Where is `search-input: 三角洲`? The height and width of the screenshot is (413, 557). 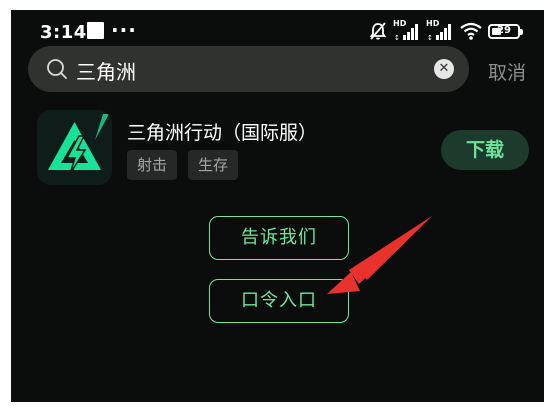
search-input: 三角洲 is located at coordinates (106, 70).